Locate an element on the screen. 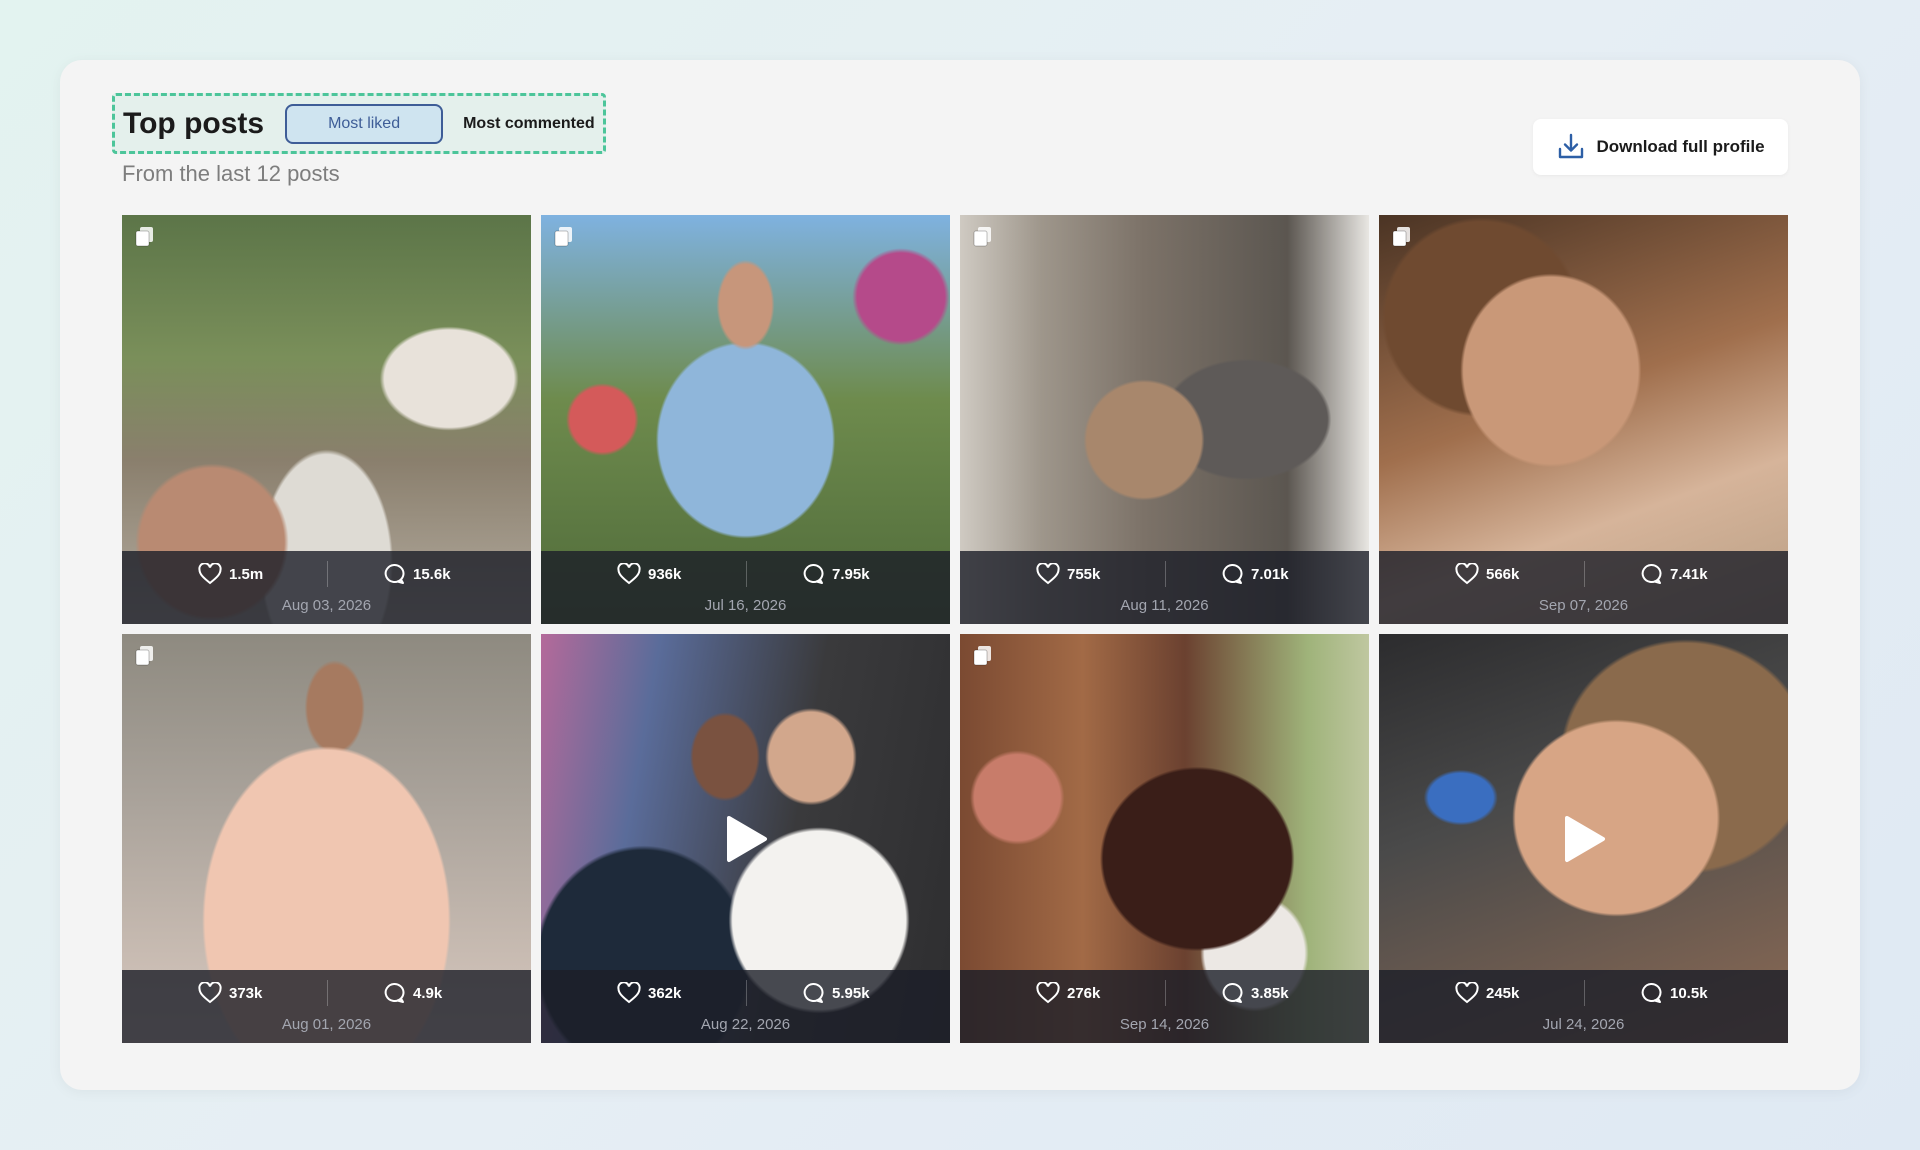  post-card: 936k 7.95k Jul 16, 2026 is located at coordinates (745, 419).